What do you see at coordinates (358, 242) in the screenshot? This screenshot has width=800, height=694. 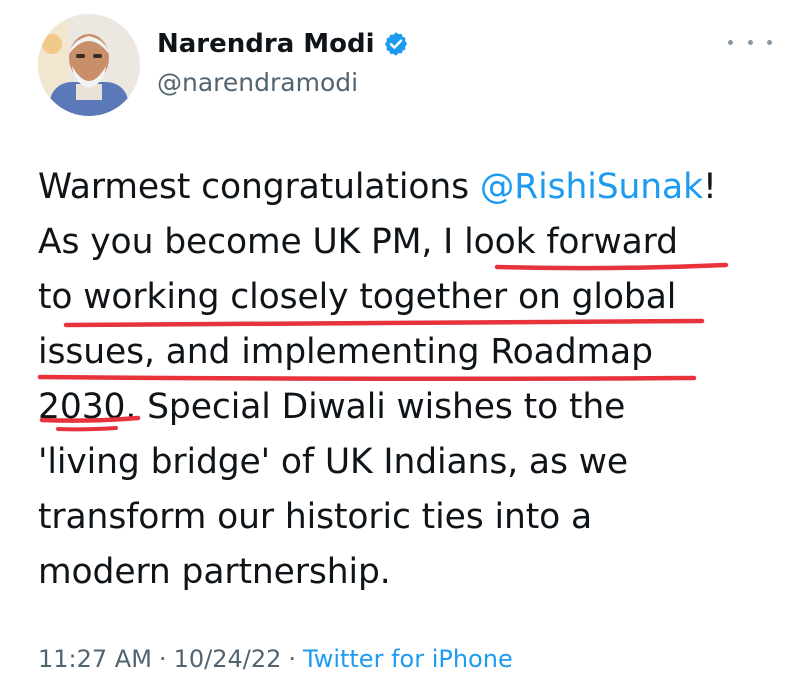 I see `tweet-line: As you become UK PM, I look forward` at bounding box center [358, 242].